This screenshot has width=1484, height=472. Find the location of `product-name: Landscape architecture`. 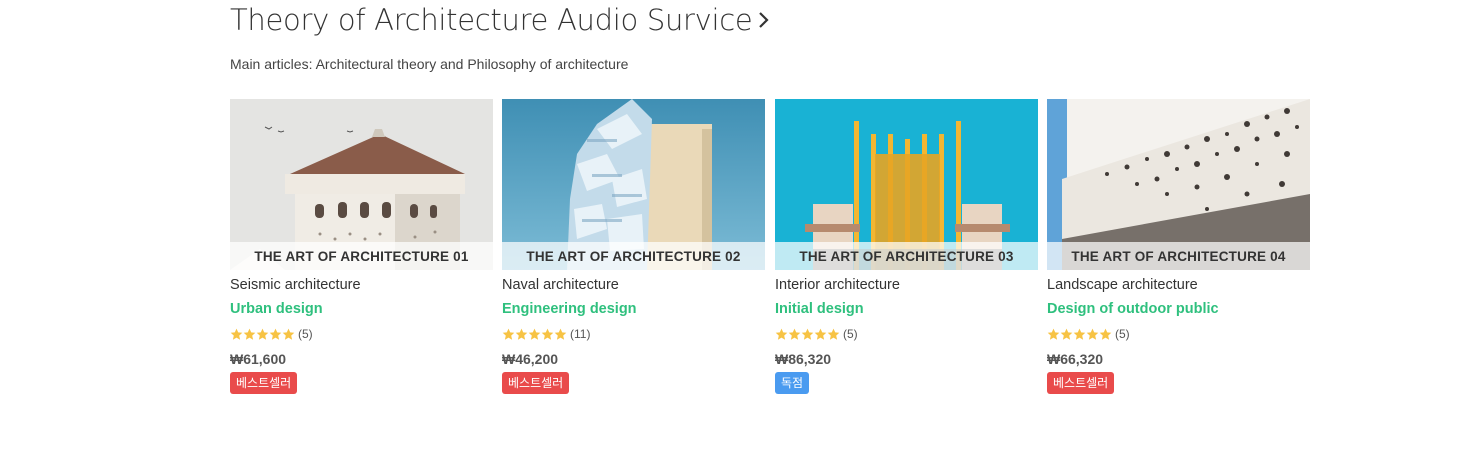

product-name: Landscape architecture is located at coordinates (1178, 286).